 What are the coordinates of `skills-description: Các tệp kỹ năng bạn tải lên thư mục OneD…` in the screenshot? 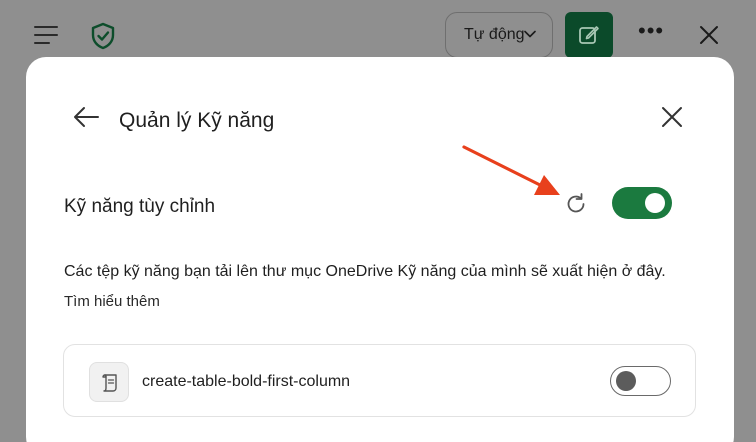 It's located at (365, 271).